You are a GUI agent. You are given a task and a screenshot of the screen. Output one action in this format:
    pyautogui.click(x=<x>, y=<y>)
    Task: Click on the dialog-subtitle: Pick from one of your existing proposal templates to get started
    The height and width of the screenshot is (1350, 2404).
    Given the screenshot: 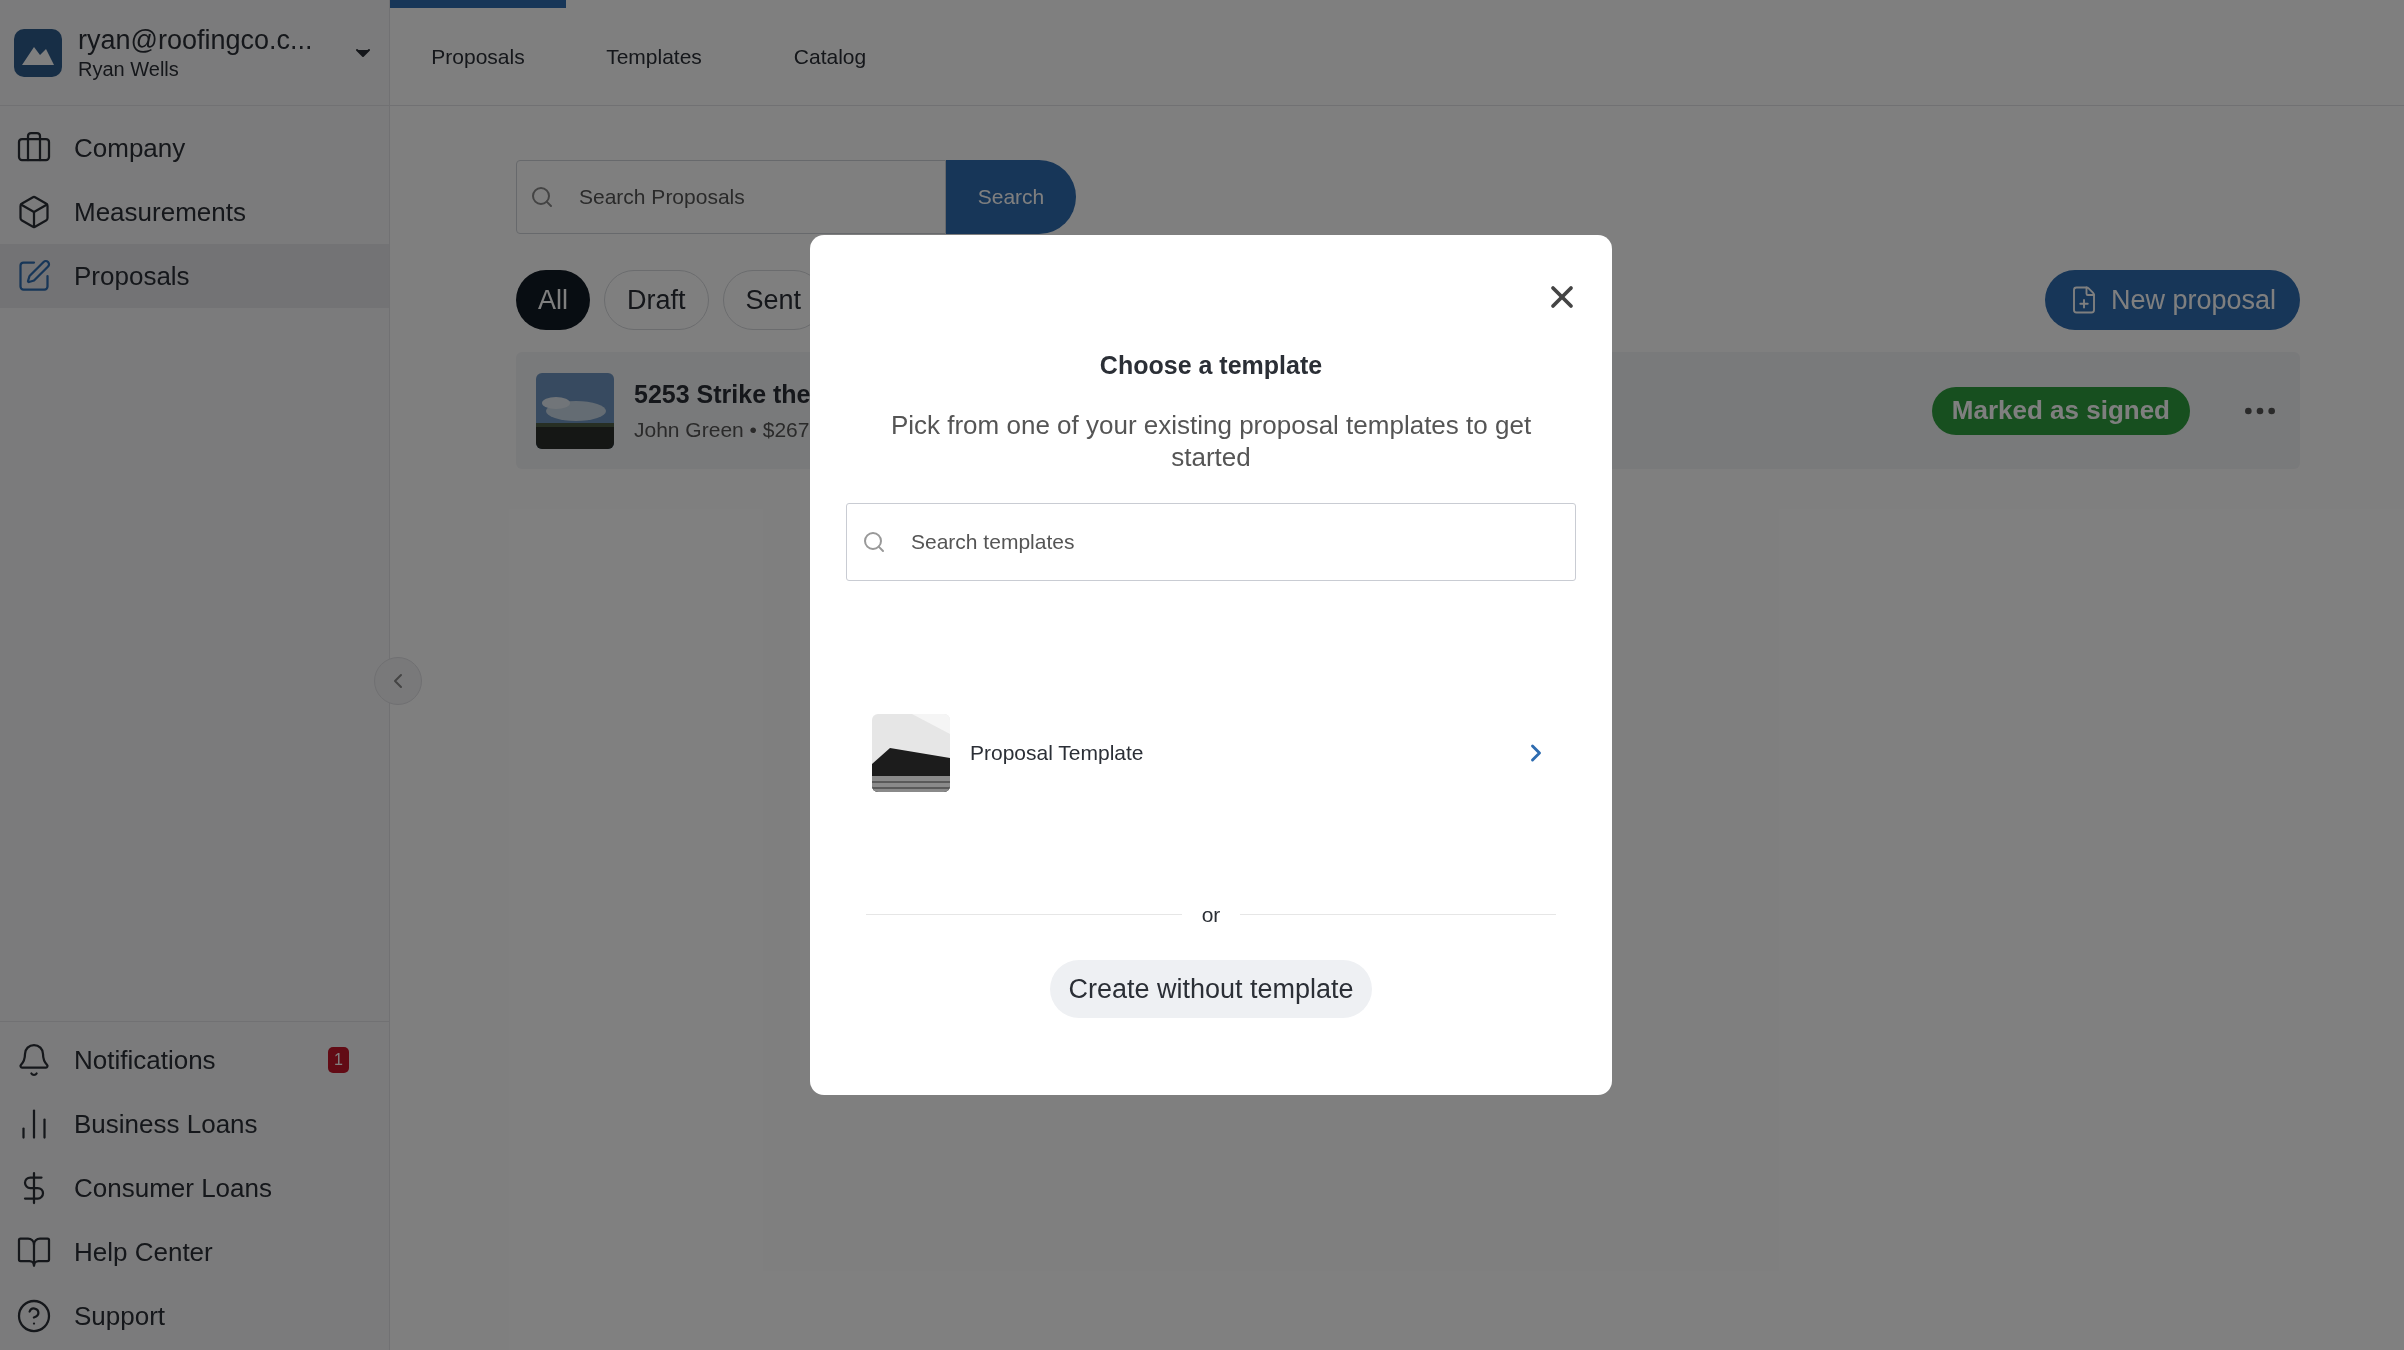 What is the action you would take?
    pyautogui.click(x=1211, y=440)
    